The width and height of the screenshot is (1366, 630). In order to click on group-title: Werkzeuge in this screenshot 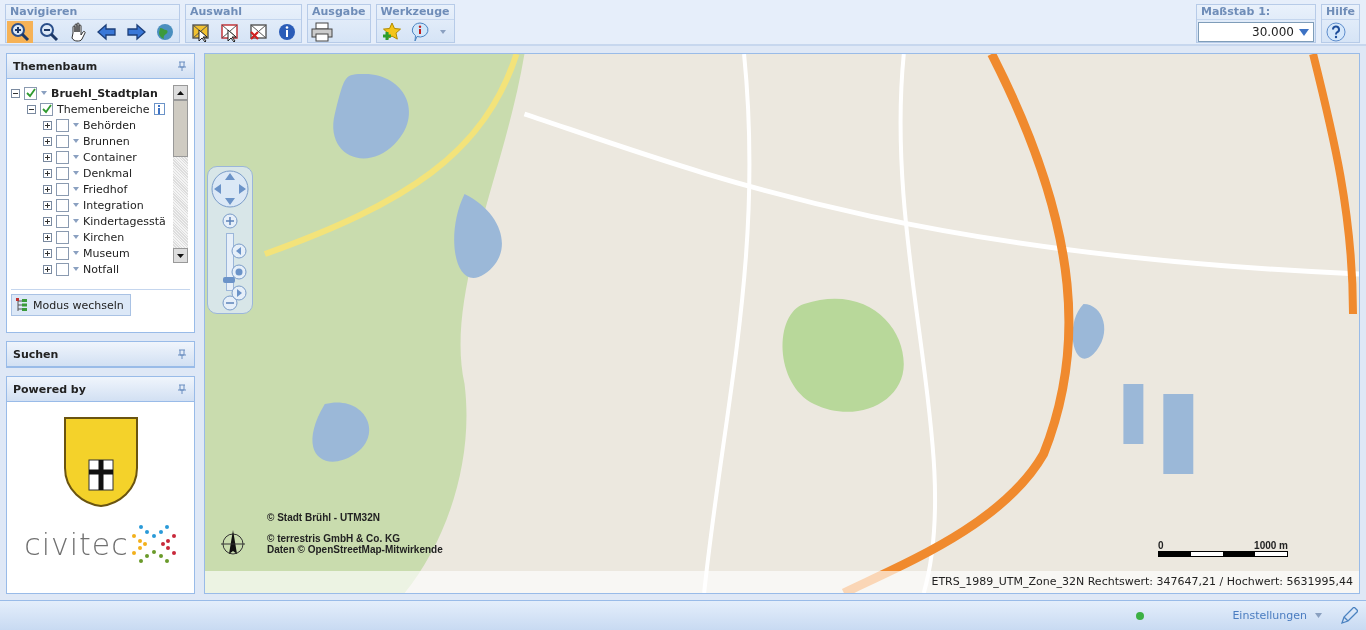, I will do `click(415, 12)`.